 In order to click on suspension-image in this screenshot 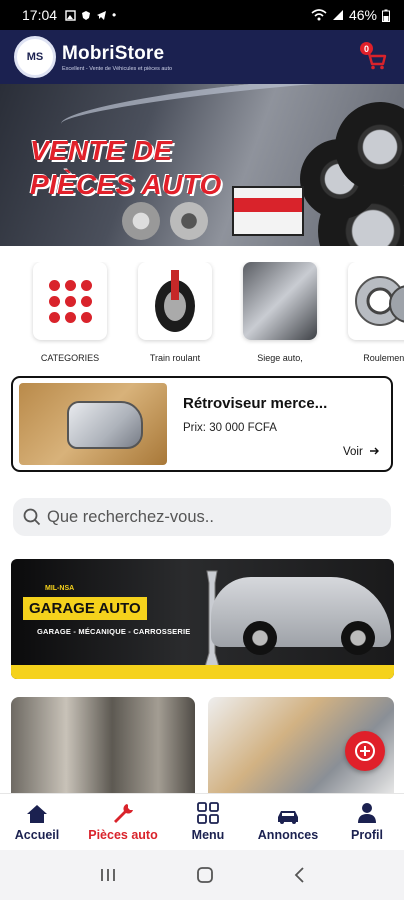, I will do `click(175, 301)`.